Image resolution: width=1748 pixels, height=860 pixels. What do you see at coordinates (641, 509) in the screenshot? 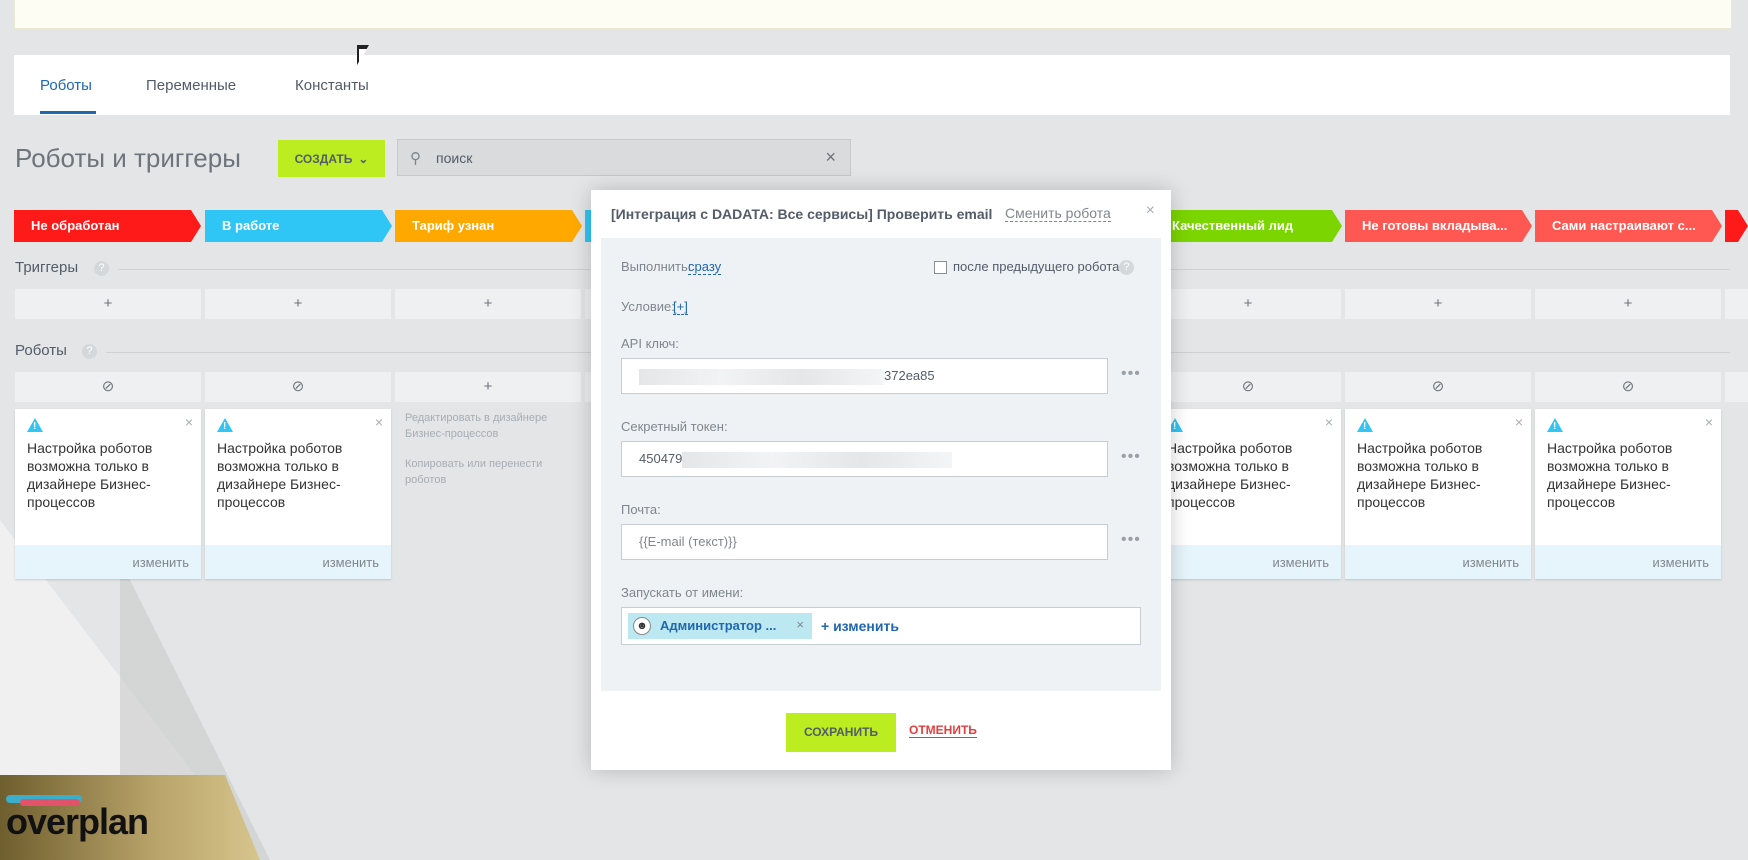
I see `mail-label: Почта:` at bounding box center [641, 509].